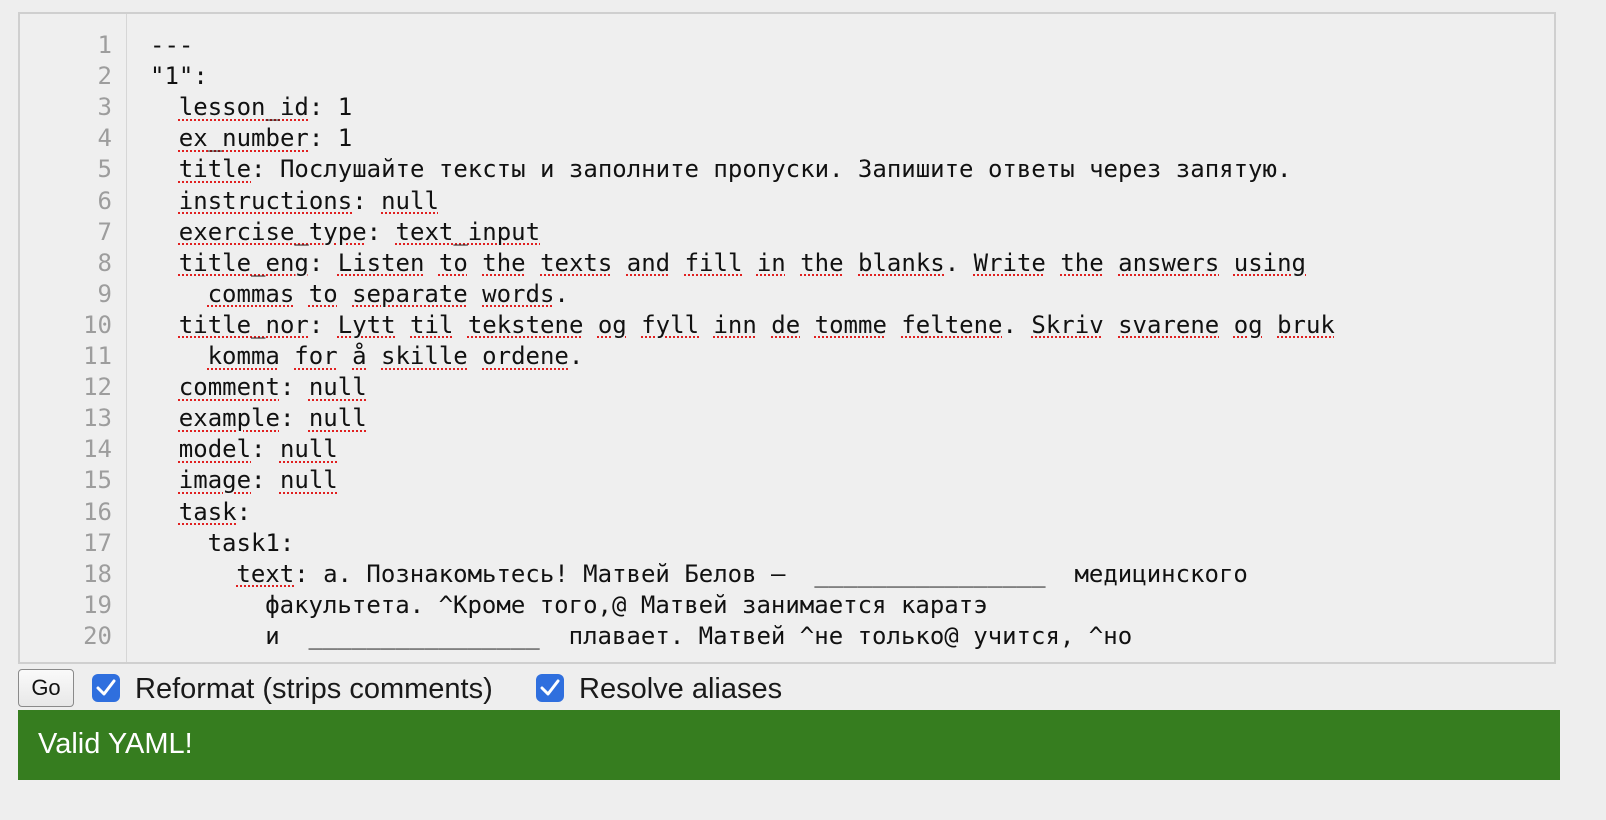 The height and width of the screenshot is (820, 1606). I want to click on code-line: task1:, so click(222, 543).